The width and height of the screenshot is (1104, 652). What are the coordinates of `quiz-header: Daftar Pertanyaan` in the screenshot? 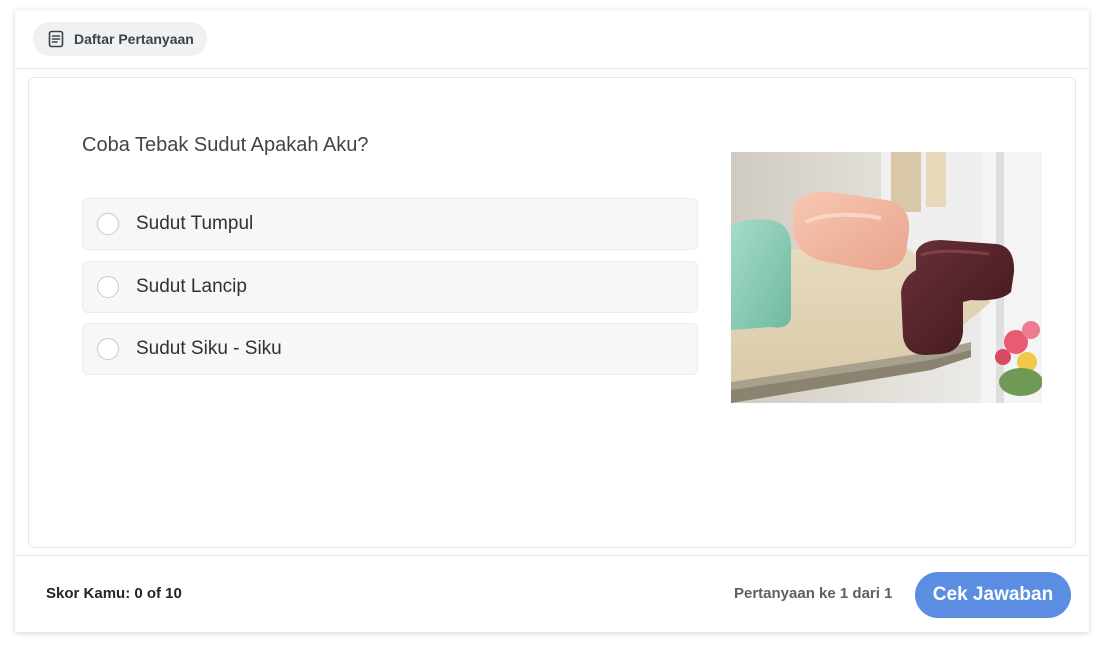 It's located at (552, 39).